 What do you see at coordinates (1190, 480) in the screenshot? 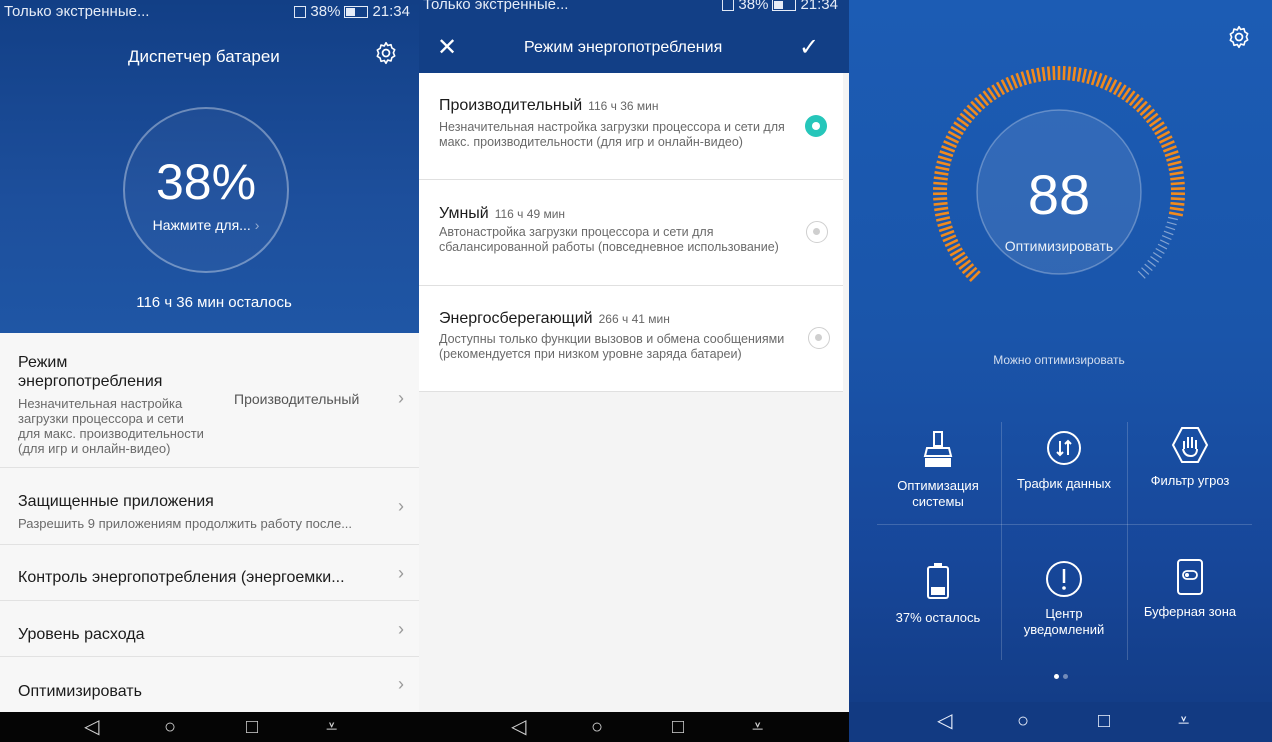
I see `tile-label: Фильтр угроз` at bounding box center [1190, 480].